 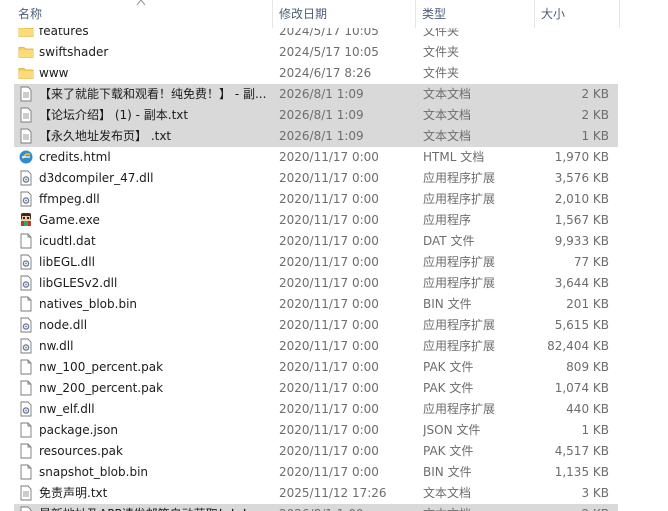 What do you see at coordinates (56, 346) in the screenshot?
I see `file-name: nw.dll` at bounding box center [56, 346].